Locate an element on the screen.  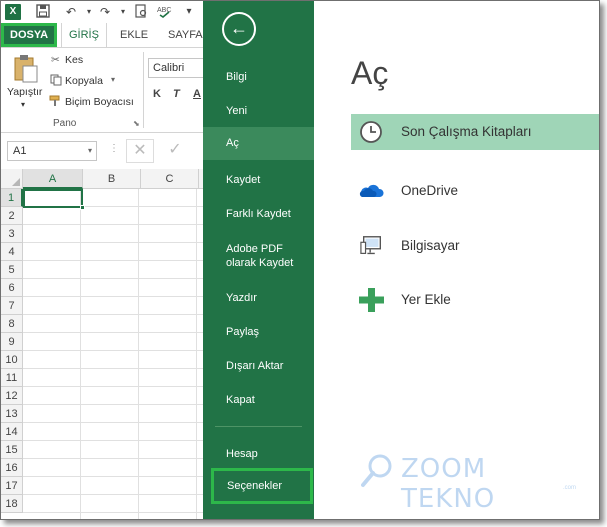
row-header: 7 is located at coordinates (12, 306).